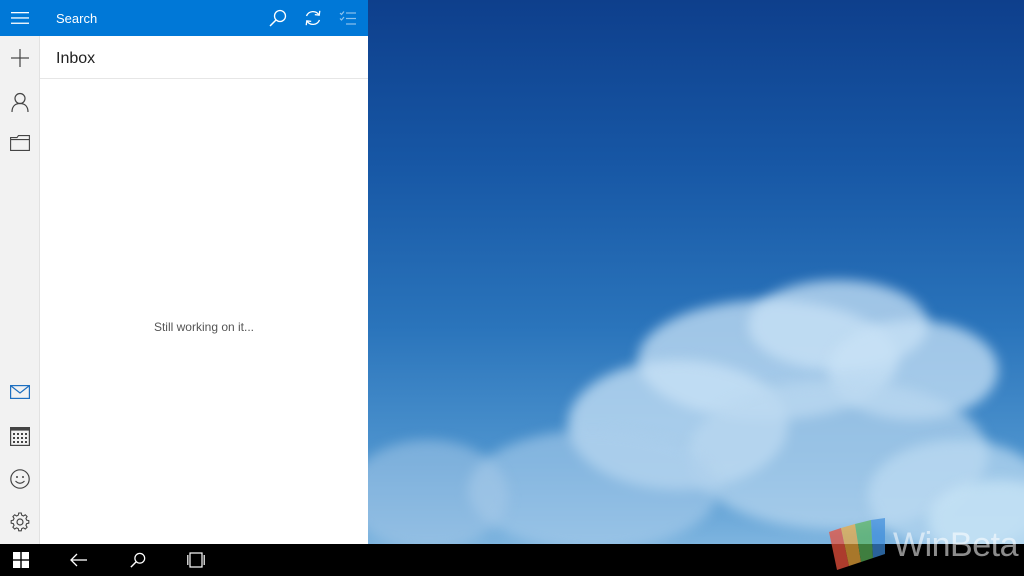 Image resolution: width=1024 pixels, height=576 pixels. I want to click on sync-icon, so click(313, 18).